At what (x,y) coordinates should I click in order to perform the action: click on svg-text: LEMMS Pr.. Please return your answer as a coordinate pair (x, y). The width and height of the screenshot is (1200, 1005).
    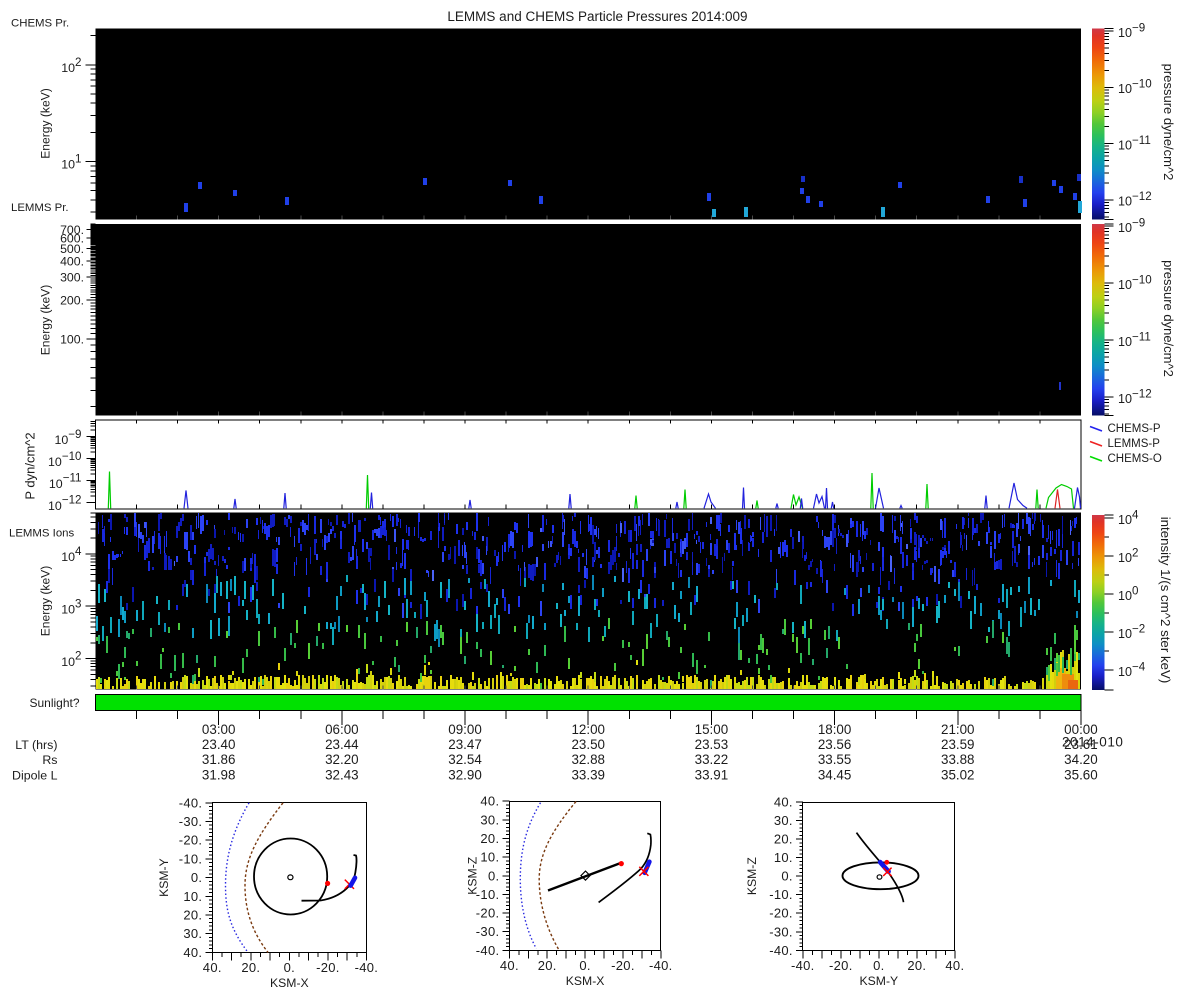
    Looking at the image, I should click on (40, 208).